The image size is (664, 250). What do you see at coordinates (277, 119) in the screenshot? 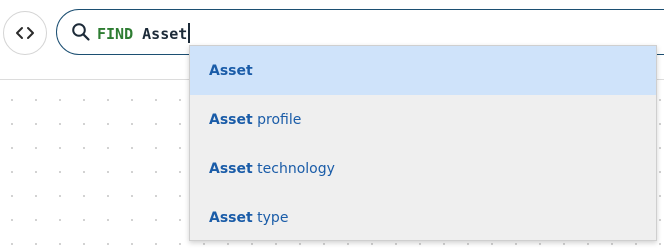
I see `suggestion-rest: profile` at bounding box center [277, 119].